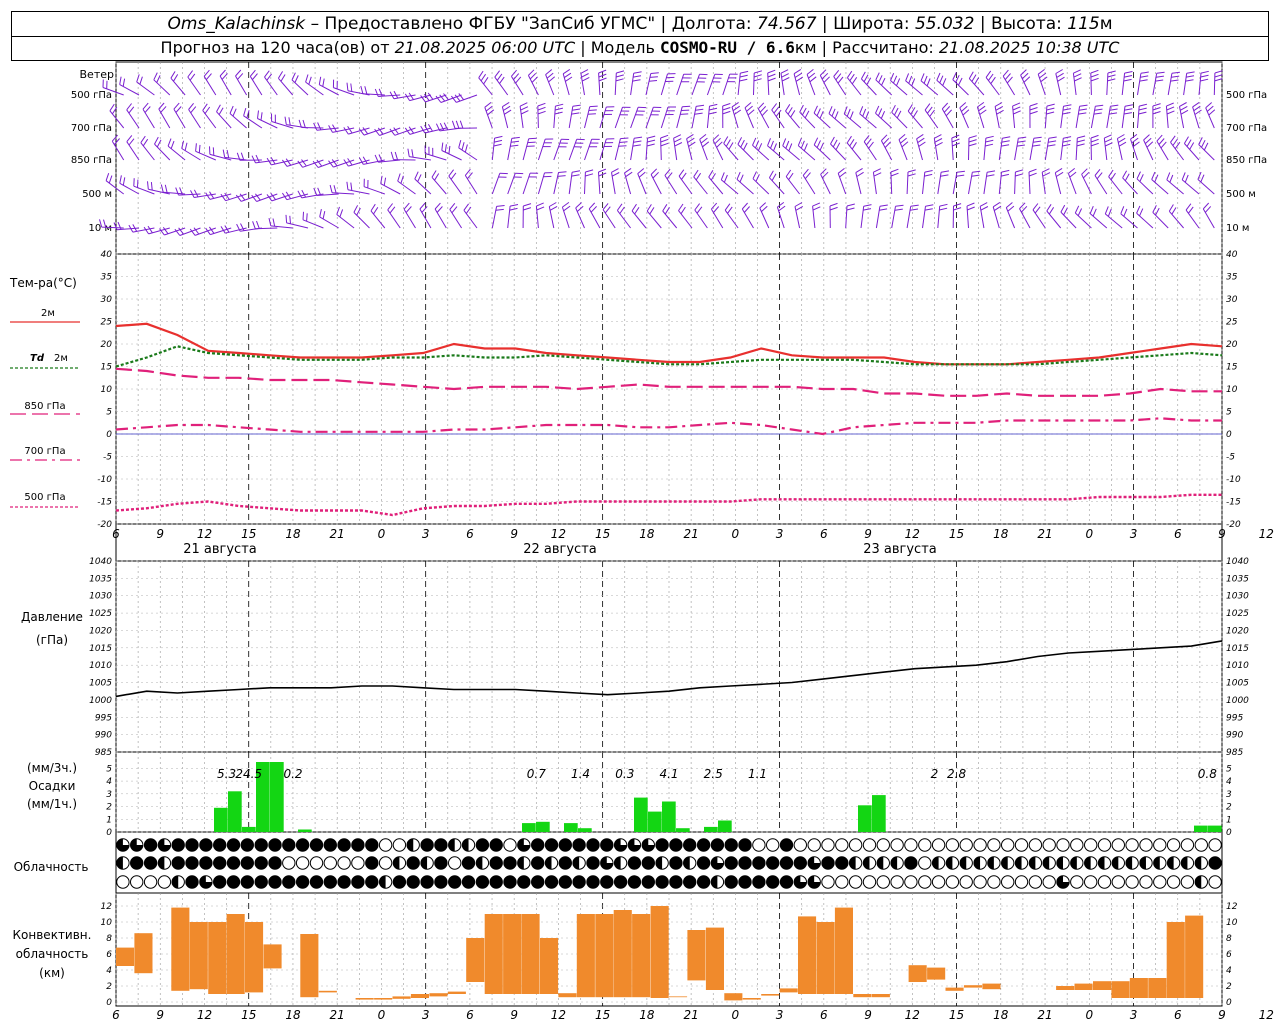  Describe the element at coordinates (160, 534) in the screenshot. I see `x-tick-label: 9` at that location.